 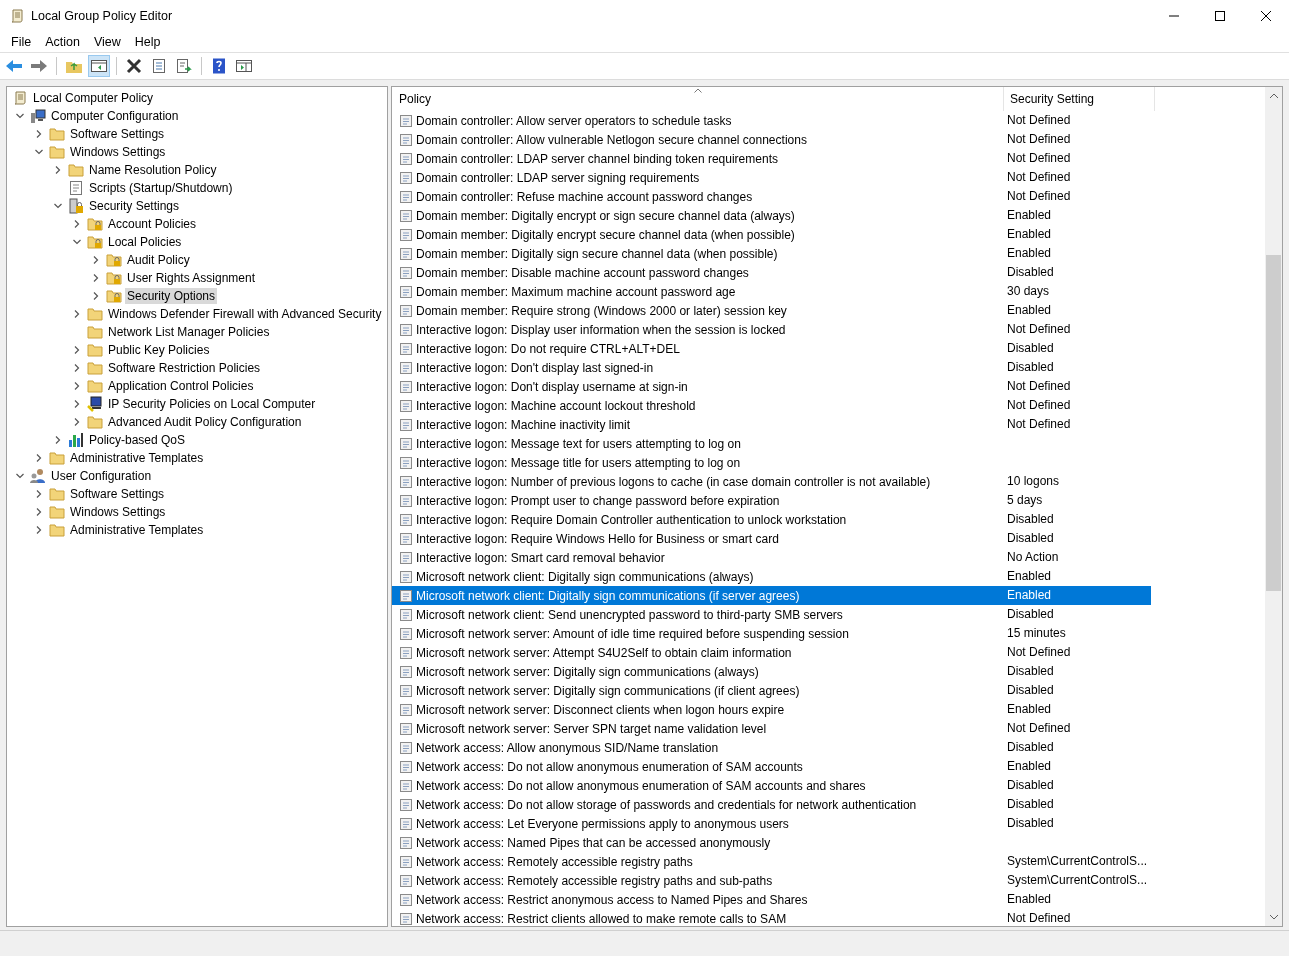 What do you see at coordinates (598, 500) in the screenshot?
I see `policy-name: Interactive logon: Prompt user to change password before expiration` at bounding box center [598, 500].